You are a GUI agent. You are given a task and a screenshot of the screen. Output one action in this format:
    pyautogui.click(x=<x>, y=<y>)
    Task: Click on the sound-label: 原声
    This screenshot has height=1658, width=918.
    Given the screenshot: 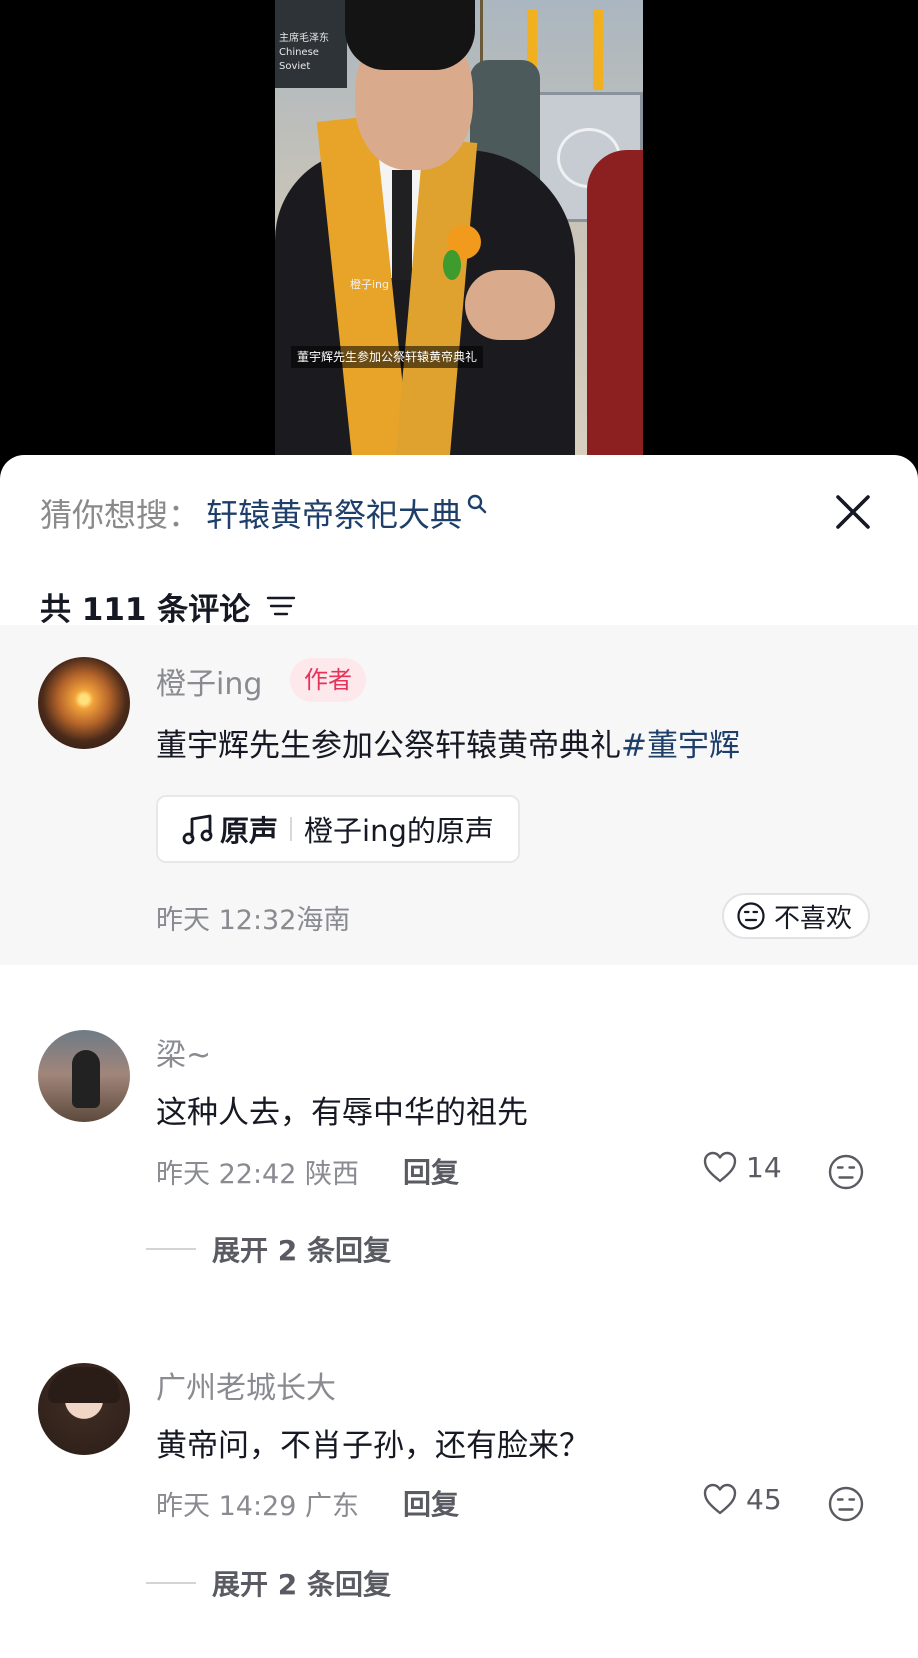 What is the action you would take?
    pyautogui.click(x=249, y=831)
    